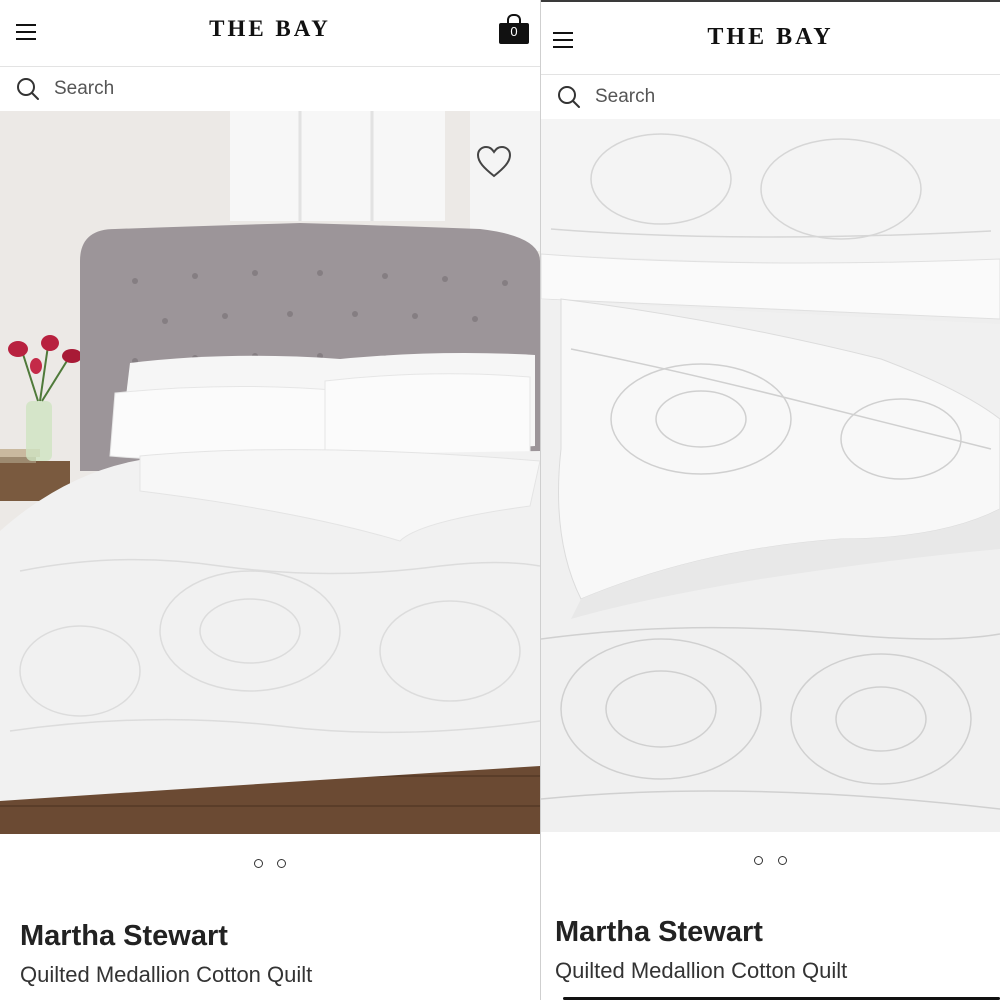 The height and width of the screenshot is (1000, 1000). I want to click on site-header: THE BAY 0, so click(270, 33).